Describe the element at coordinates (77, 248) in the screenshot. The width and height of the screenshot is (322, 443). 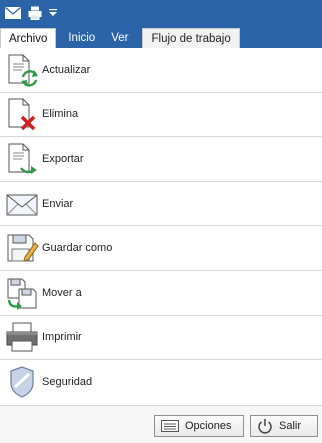
I see `menu-item-label: Guardar como` at that location.